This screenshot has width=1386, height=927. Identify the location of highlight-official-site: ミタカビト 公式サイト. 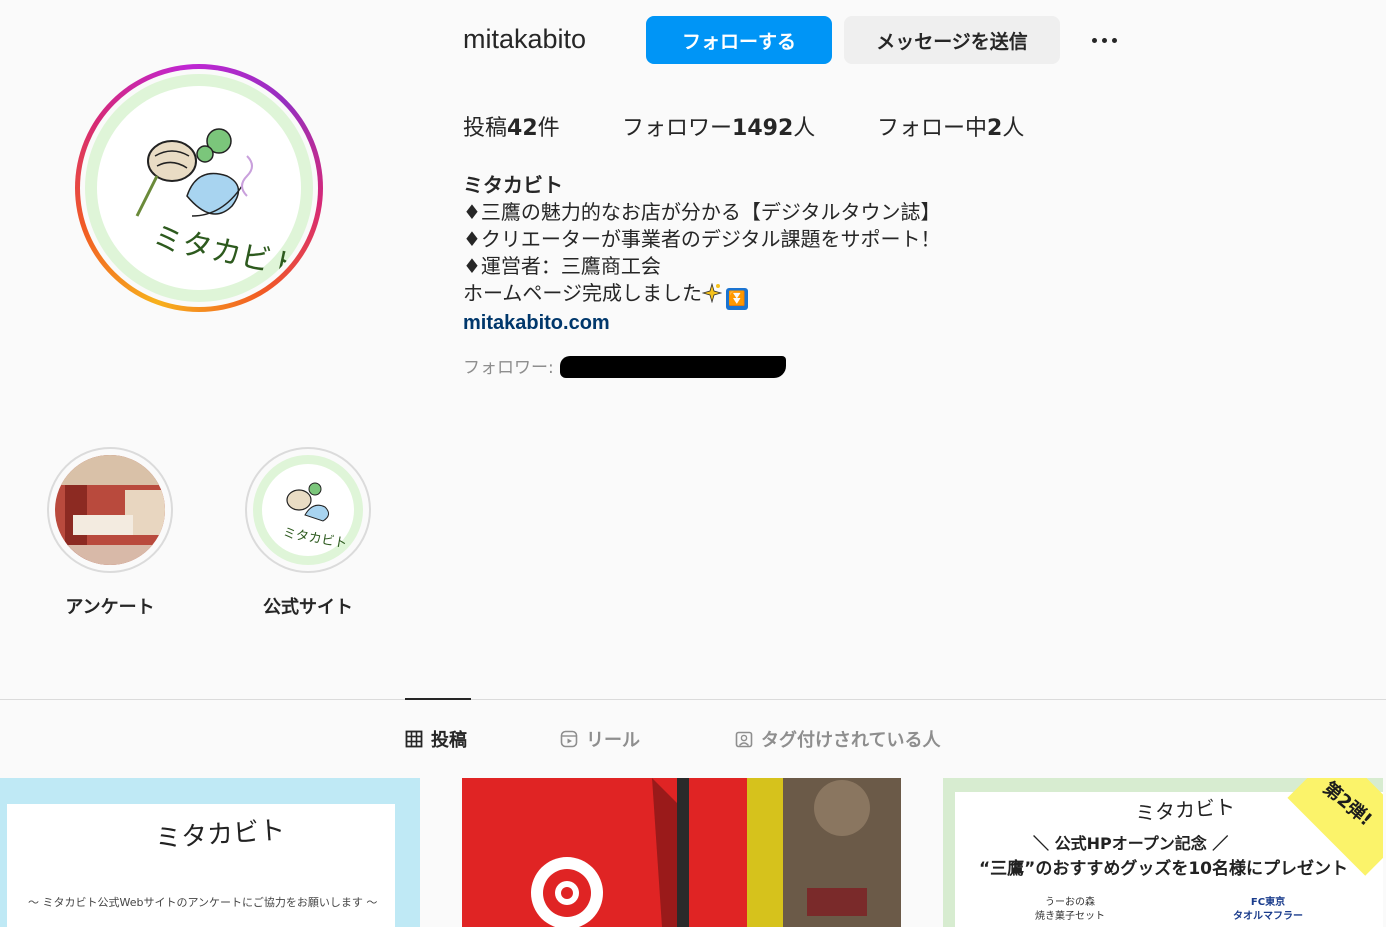
(308, 533).